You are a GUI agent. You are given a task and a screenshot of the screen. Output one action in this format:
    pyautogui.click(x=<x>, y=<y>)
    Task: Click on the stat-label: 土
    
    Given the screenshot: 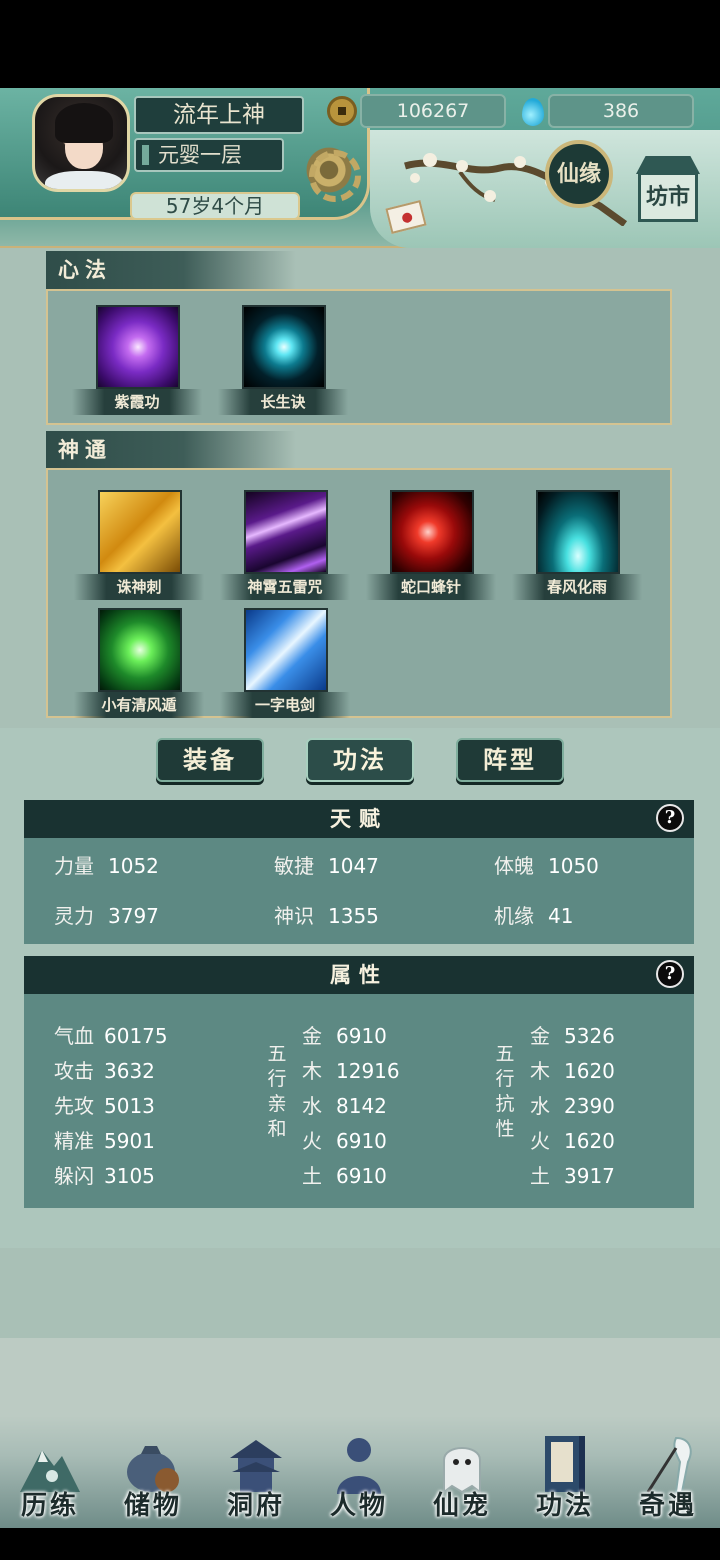 What is the action you would take?
    pyautogui.click(x=312, y=1176)
    